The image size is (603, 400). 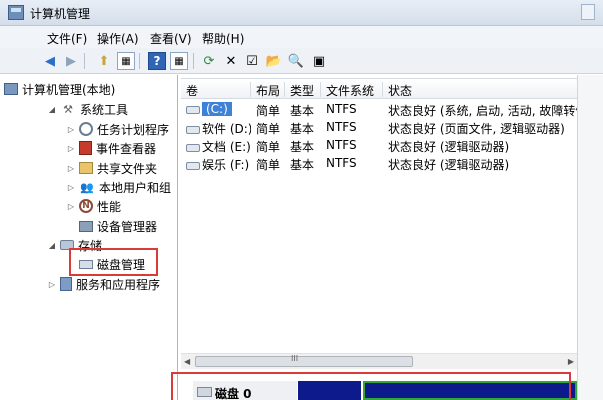 What do you see at coordinates (113, 262) in the screenshot?
I see `disk-management-highlight` at bounding box center [113, 262].